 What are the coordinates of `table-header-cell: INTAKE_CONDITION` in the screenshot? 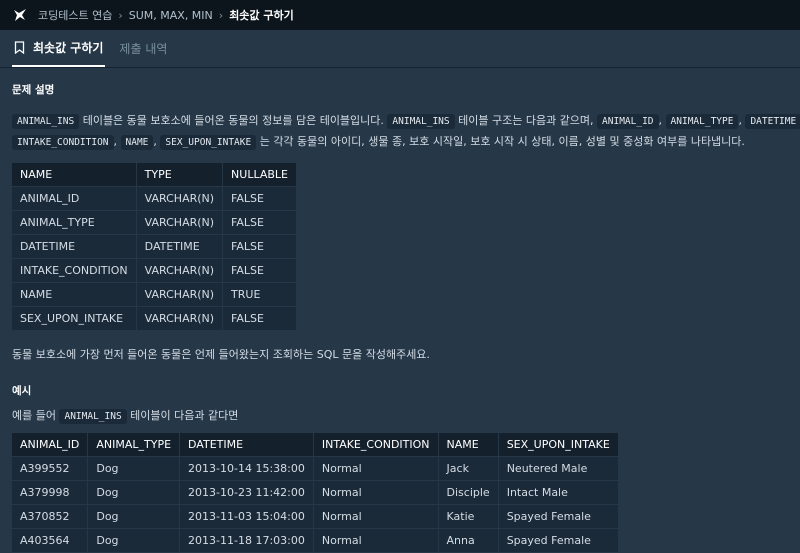 It's located at (376, 445).